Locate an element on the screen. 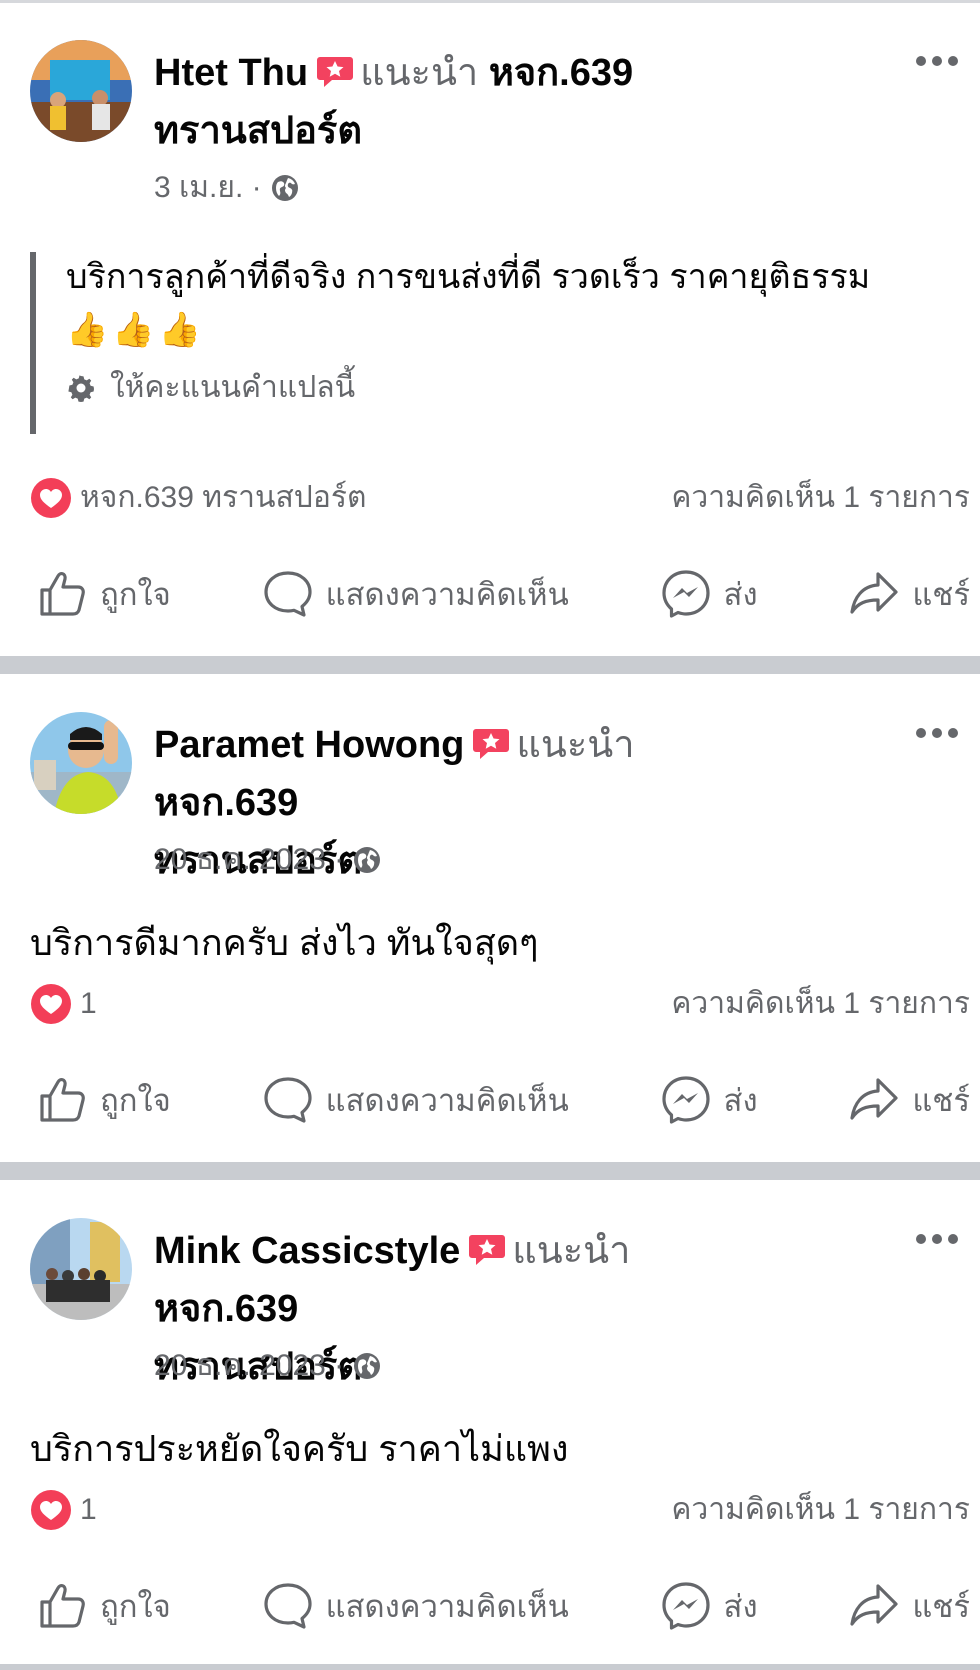 This screenshot has width=980, height=1670. top-border is located at coordinates (490, 1).